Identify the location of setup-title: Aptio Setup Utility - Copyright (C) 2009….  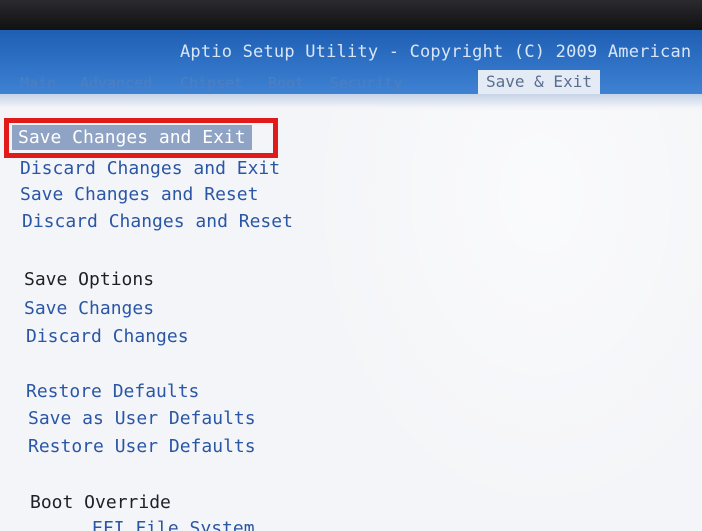
(436, 52).